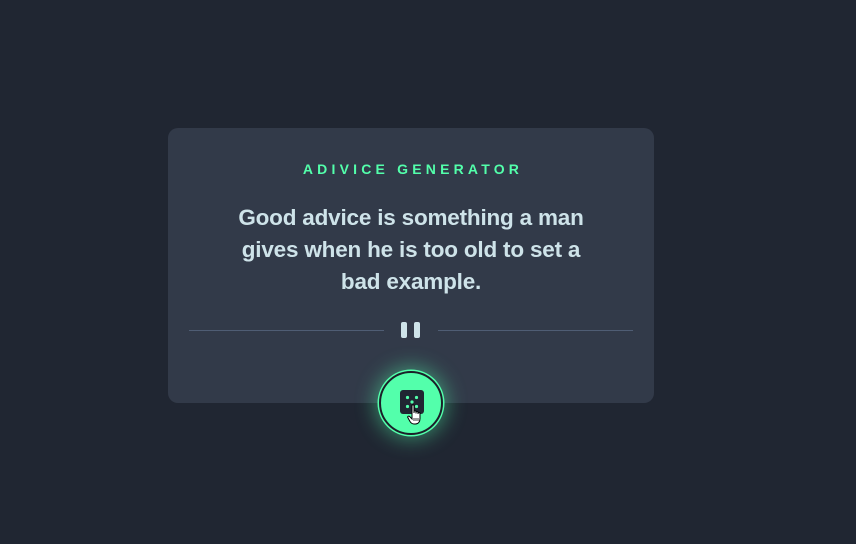 This screenshot has width=856, height=544. I want to click on divider-line-right, so click(535, 330).